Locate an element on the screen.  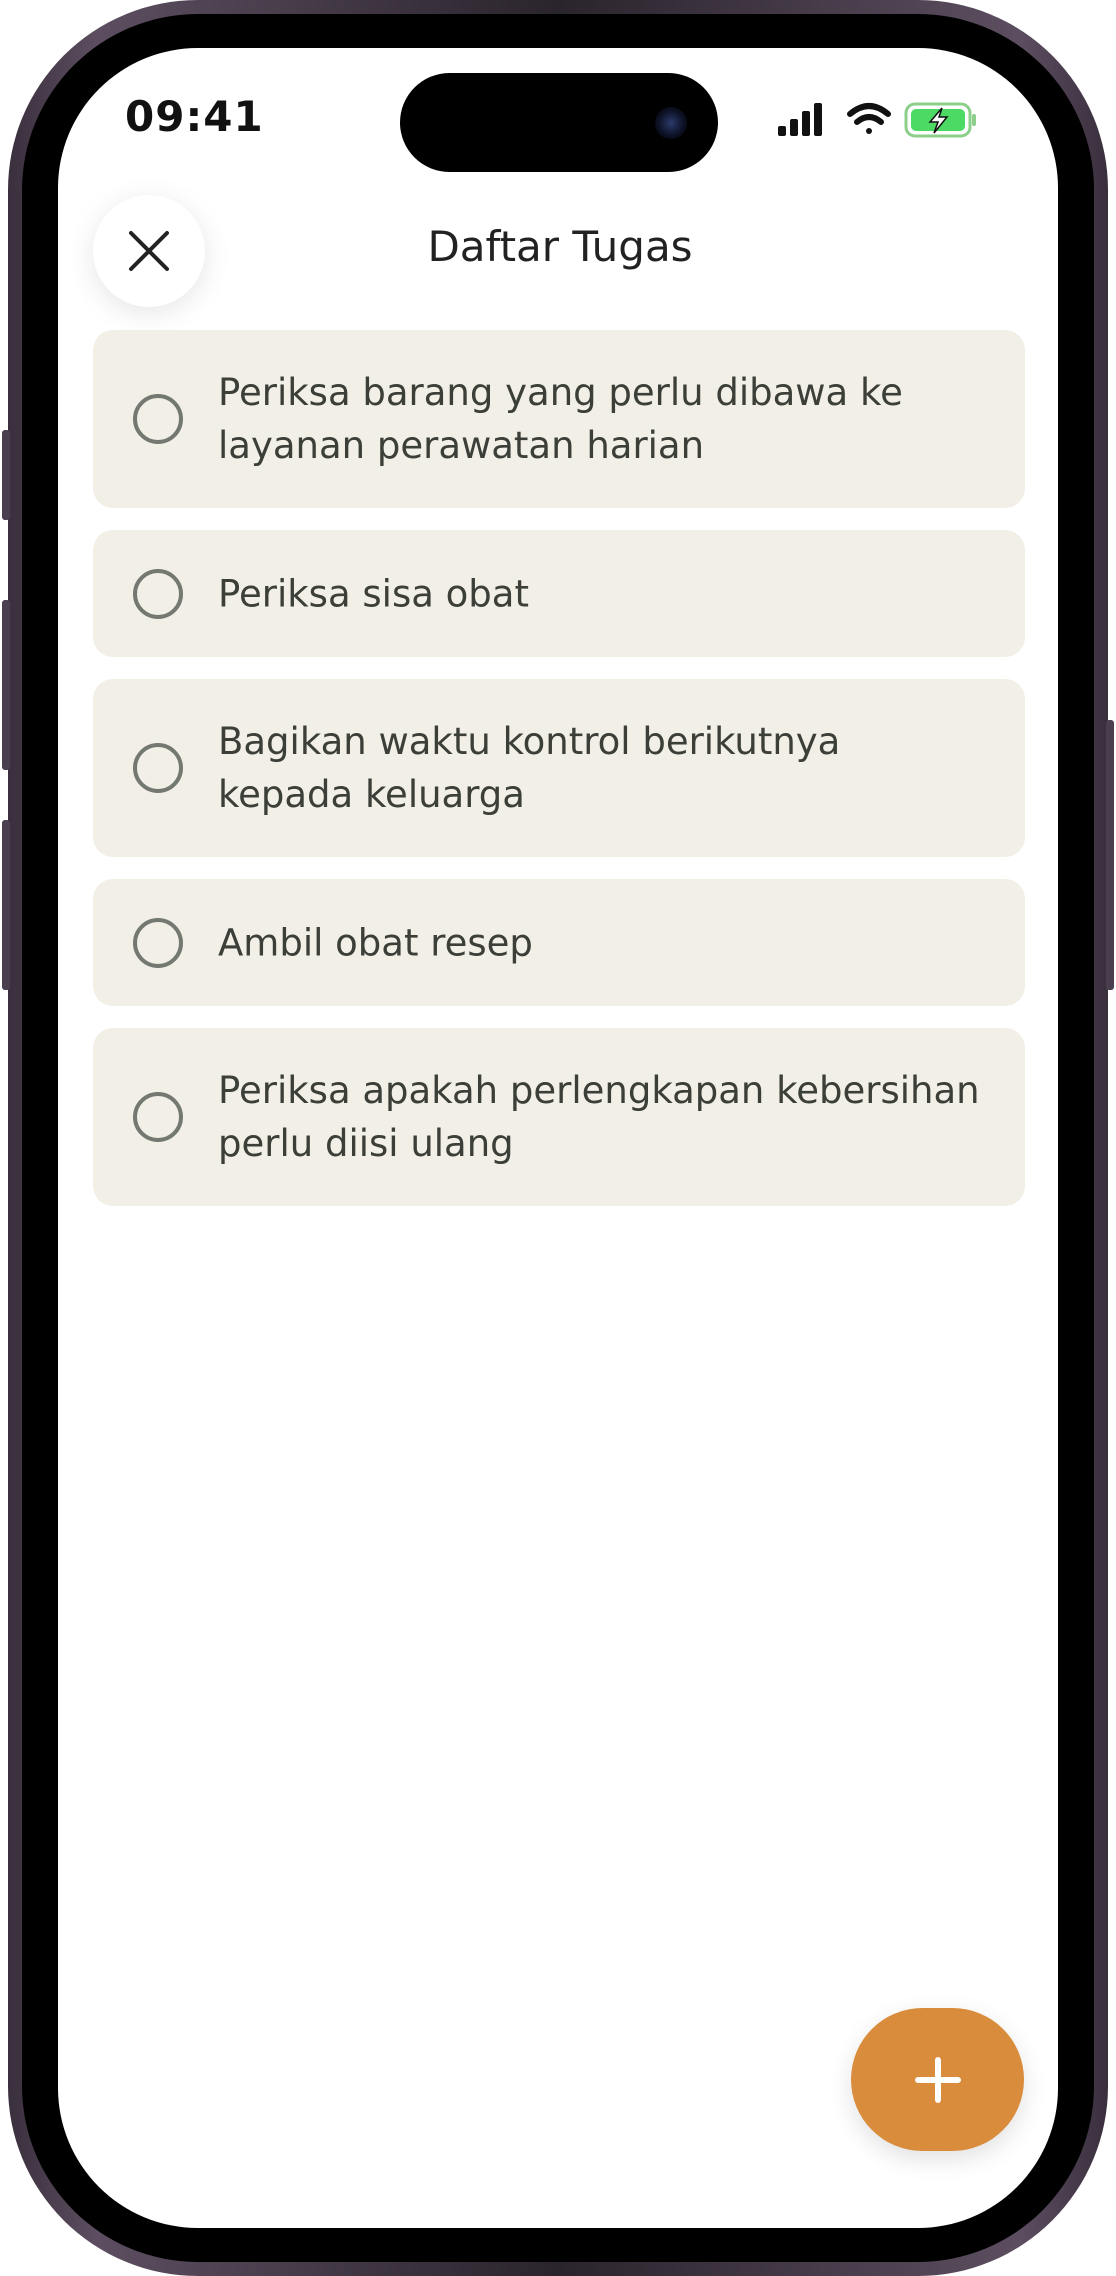
close-button is located at coordinates (149, 251).